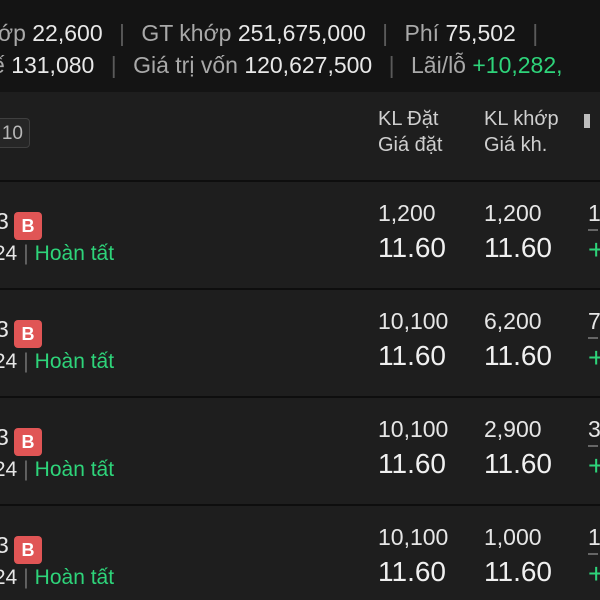 This screenshot has height=600, width=600. Describe the element at coordinates (513, 213) in the screenshot. I see `matched-qty: 1,200` at that location.